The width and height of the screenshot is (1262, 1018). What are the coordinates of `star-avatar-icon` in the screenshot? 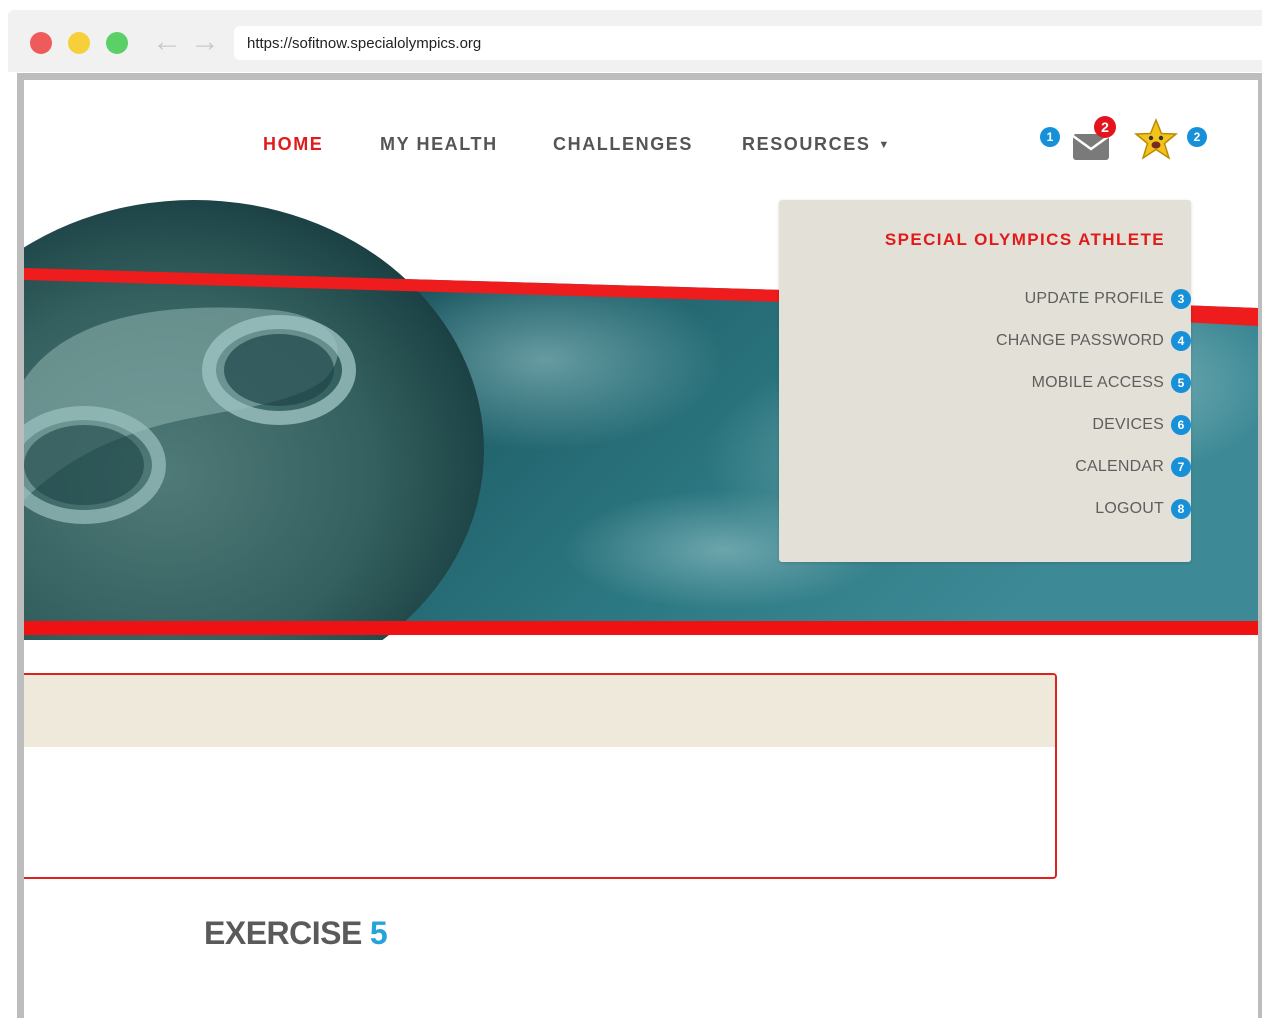 It's located at (1156, 139).